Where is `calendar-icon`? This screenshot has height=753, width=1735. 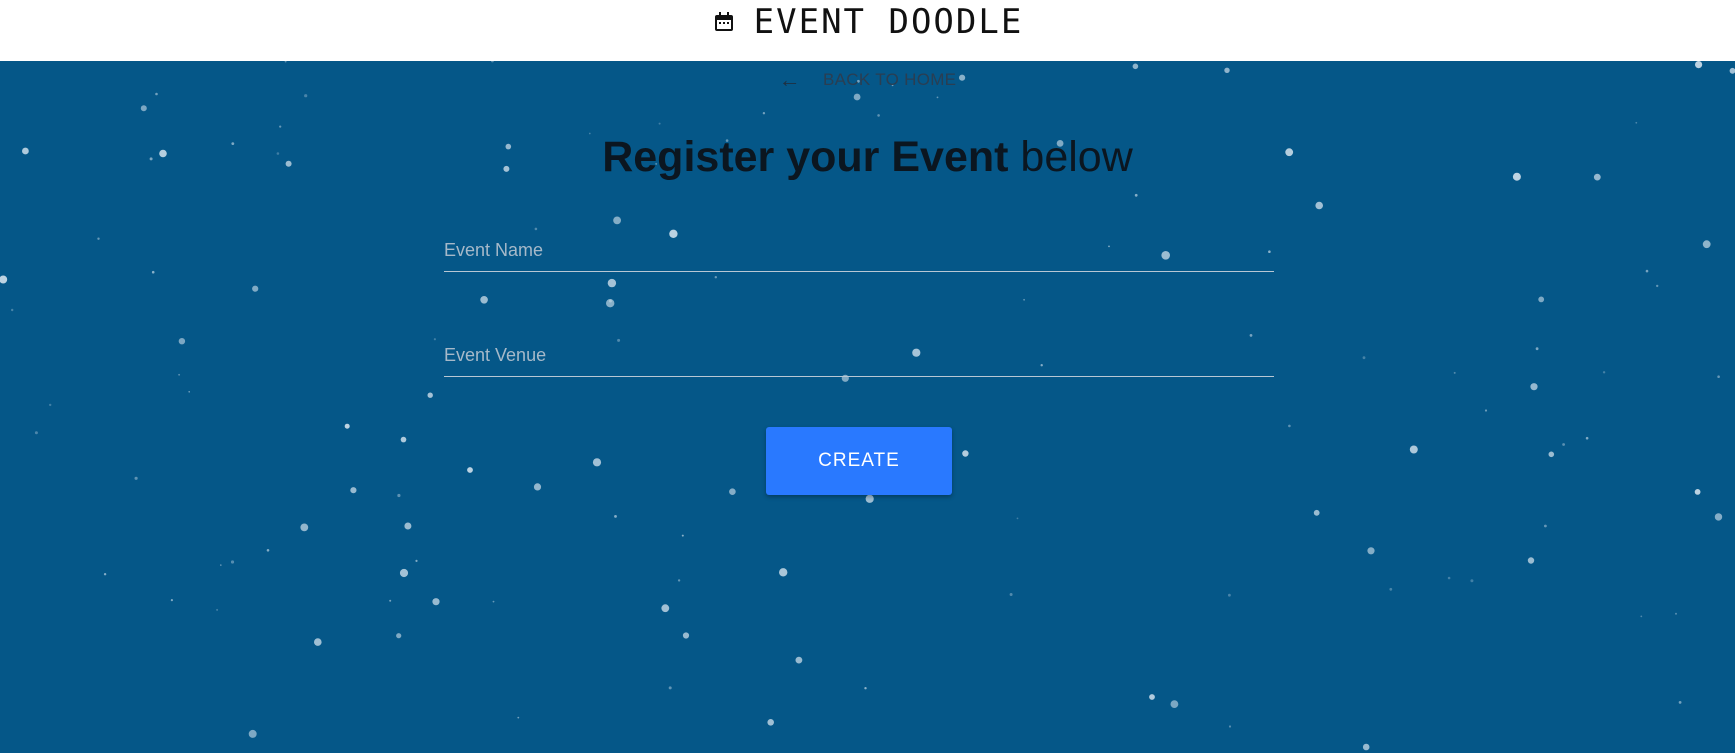
calendar-icon is located at coordinates (723, 21).